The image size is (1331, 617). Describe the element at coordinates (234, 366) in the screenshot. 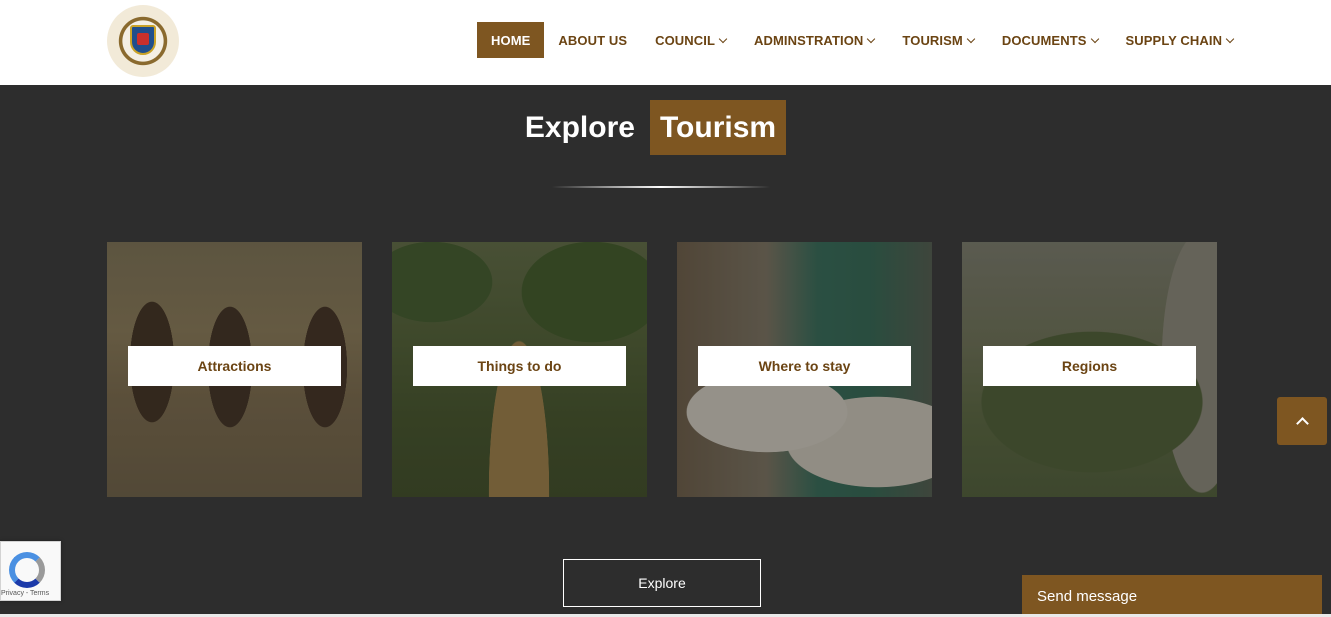

I see `card-label: Attractions` at that location.